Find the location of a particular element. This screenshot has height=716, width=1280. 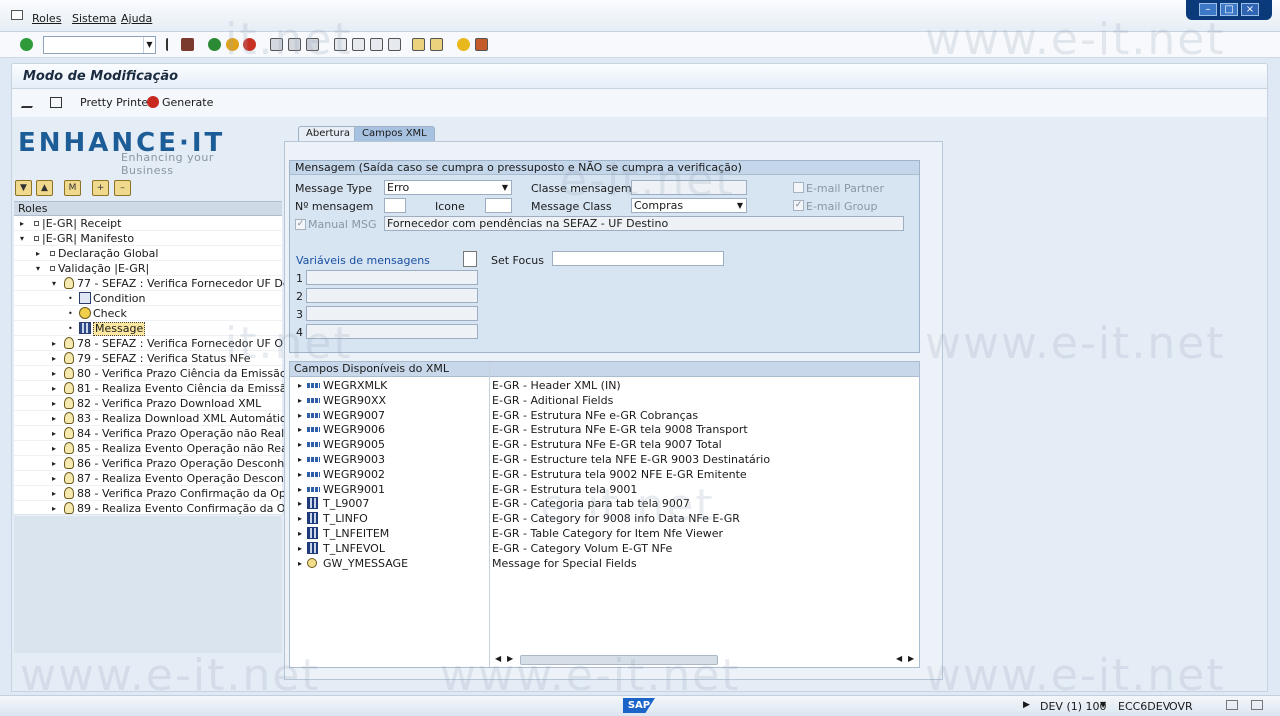

transport-icon is located at coordinates (56, 102).